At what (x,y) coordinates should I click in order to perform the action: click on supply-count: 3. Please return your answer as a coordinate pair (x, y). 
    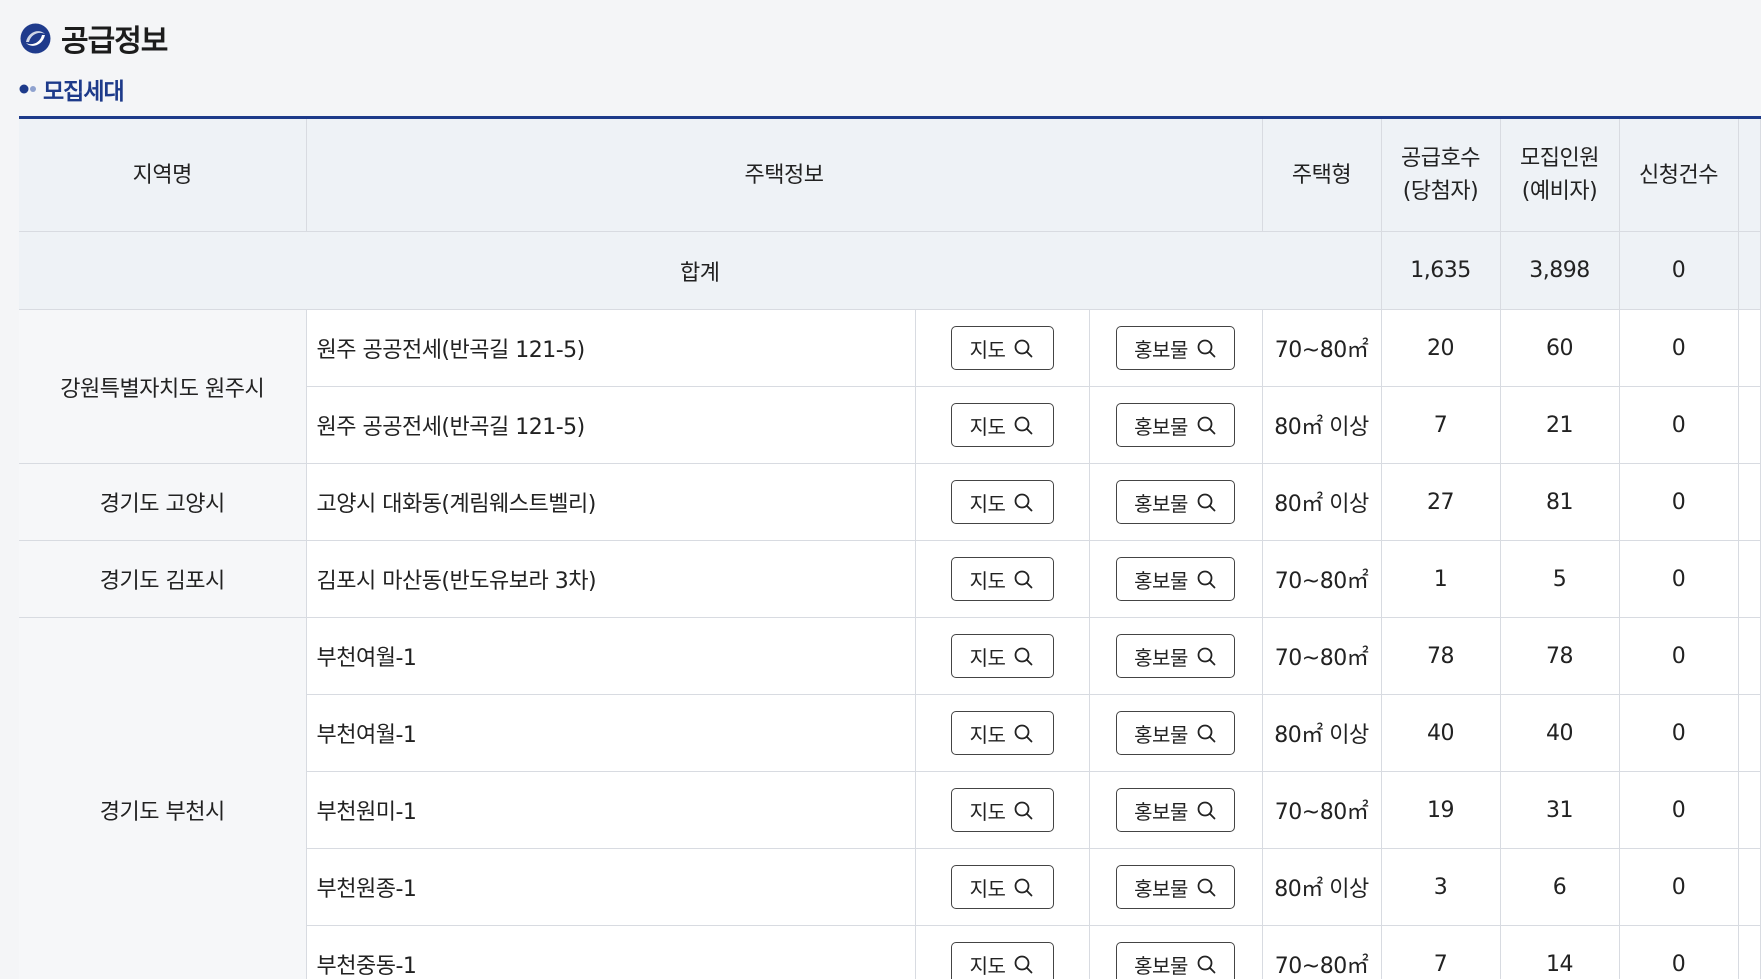
    Looking at the image, I should click on (1440, 887).